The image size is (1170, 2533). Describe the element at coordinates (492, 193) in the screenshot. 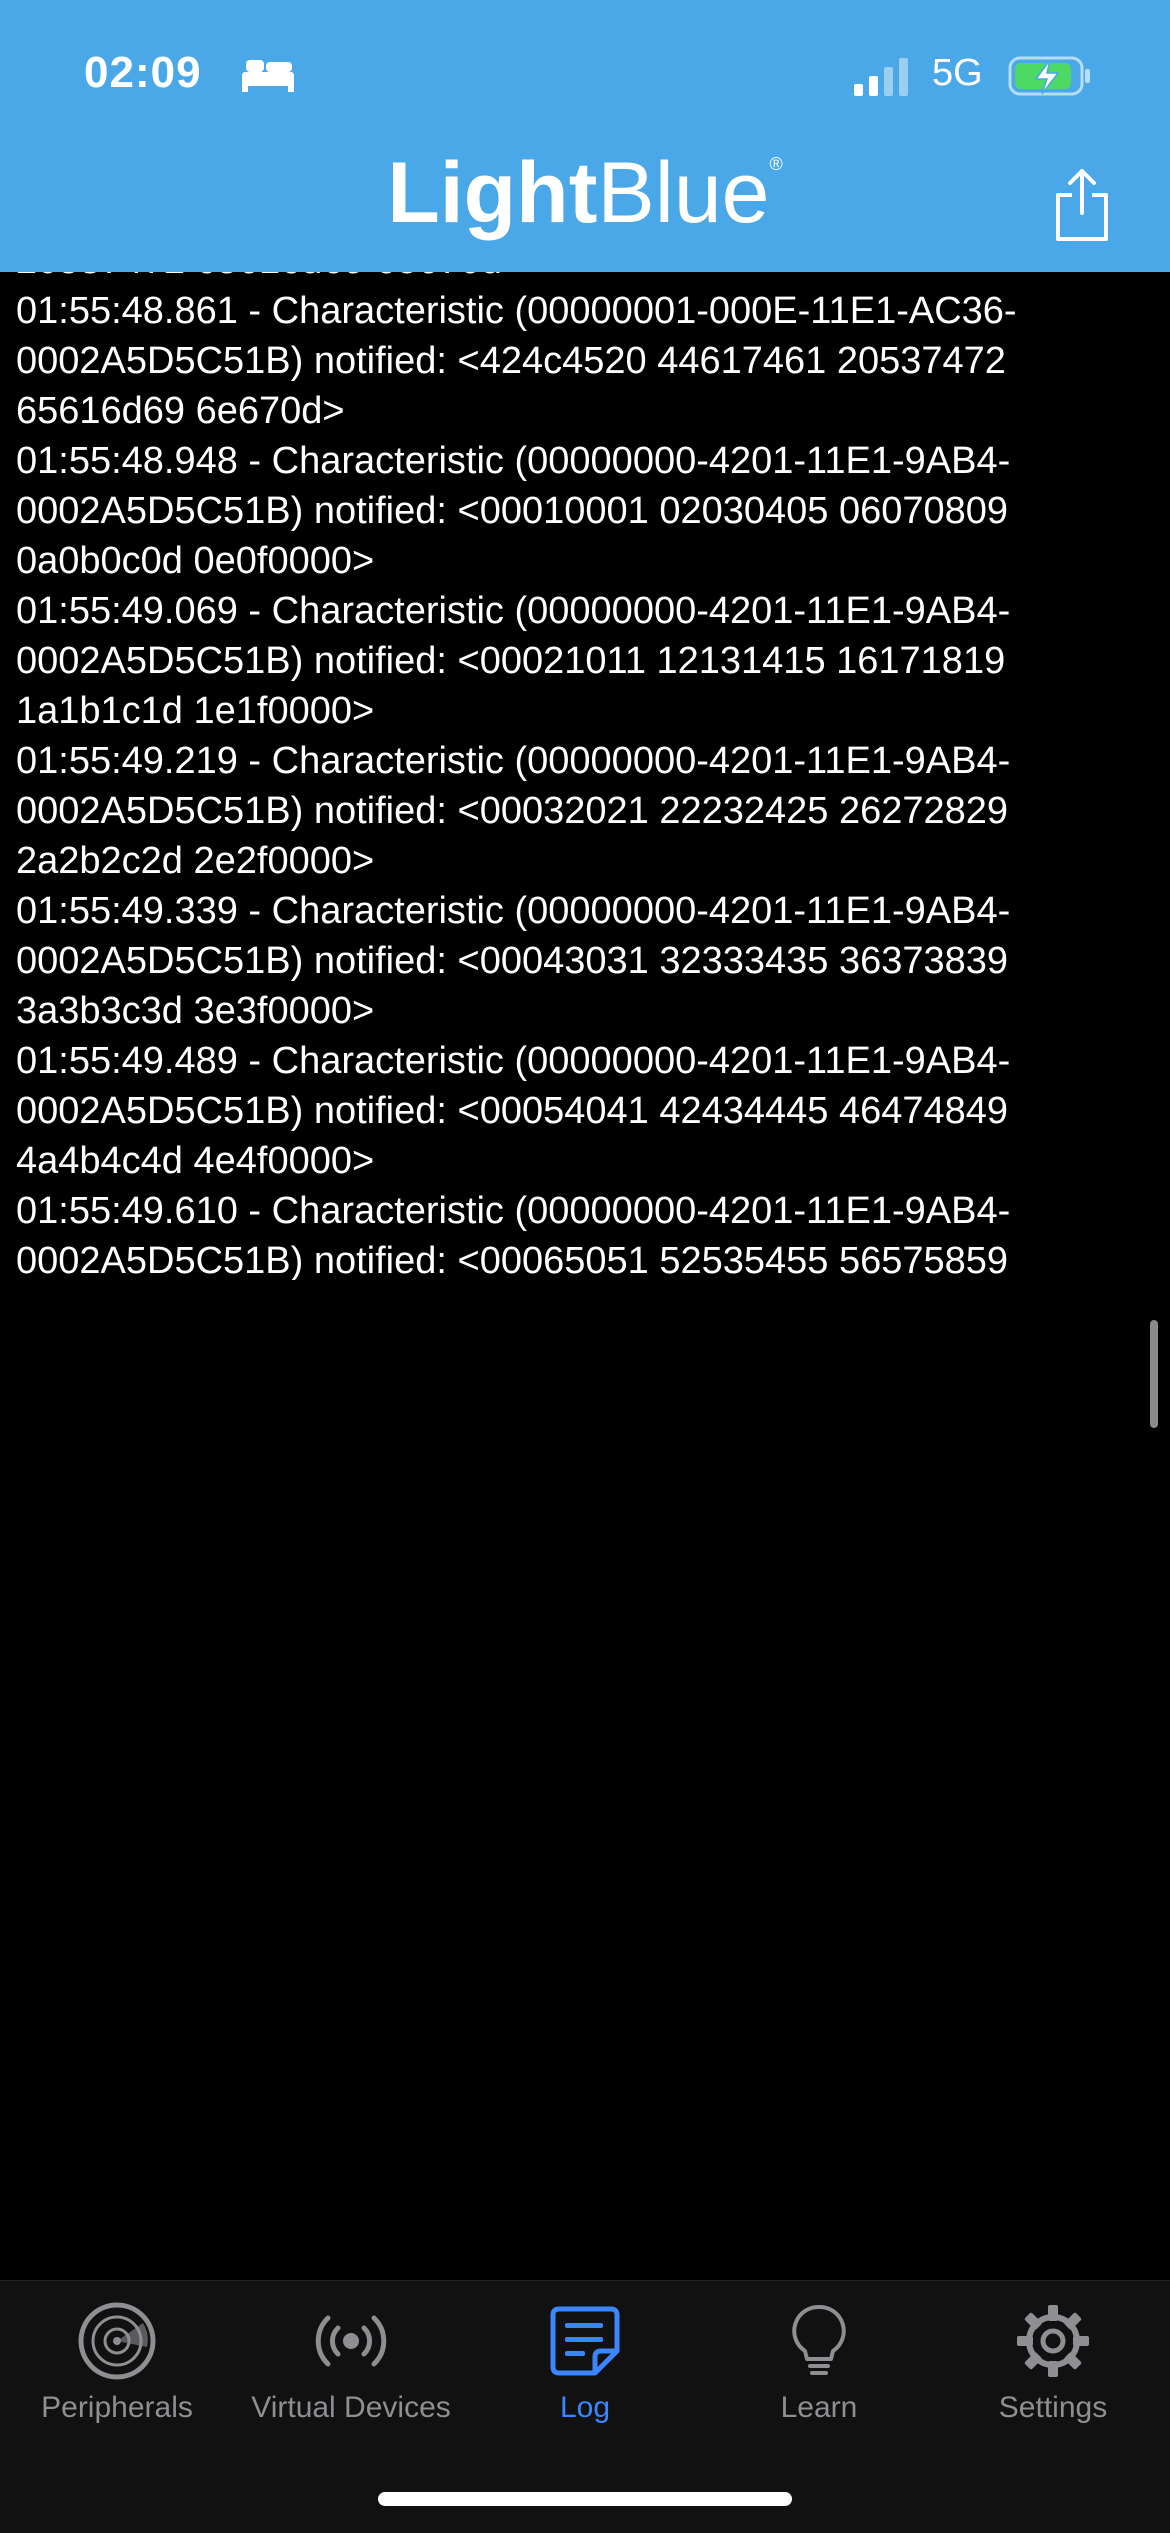

I see `app-title-bold: Light` at that location.